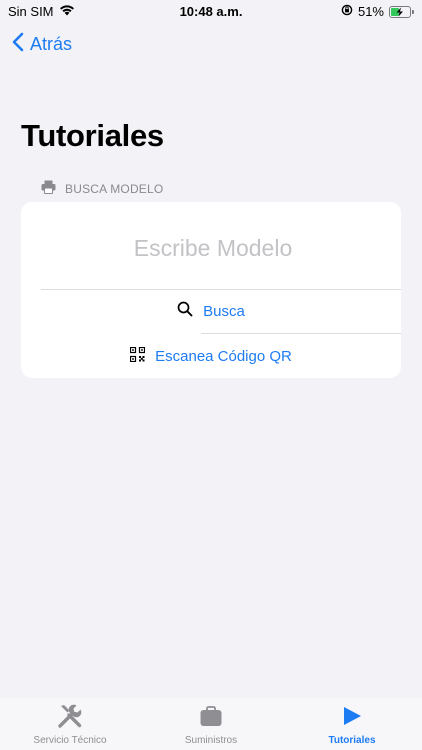  I want to click on status-right: 51%, so click(377, 11).